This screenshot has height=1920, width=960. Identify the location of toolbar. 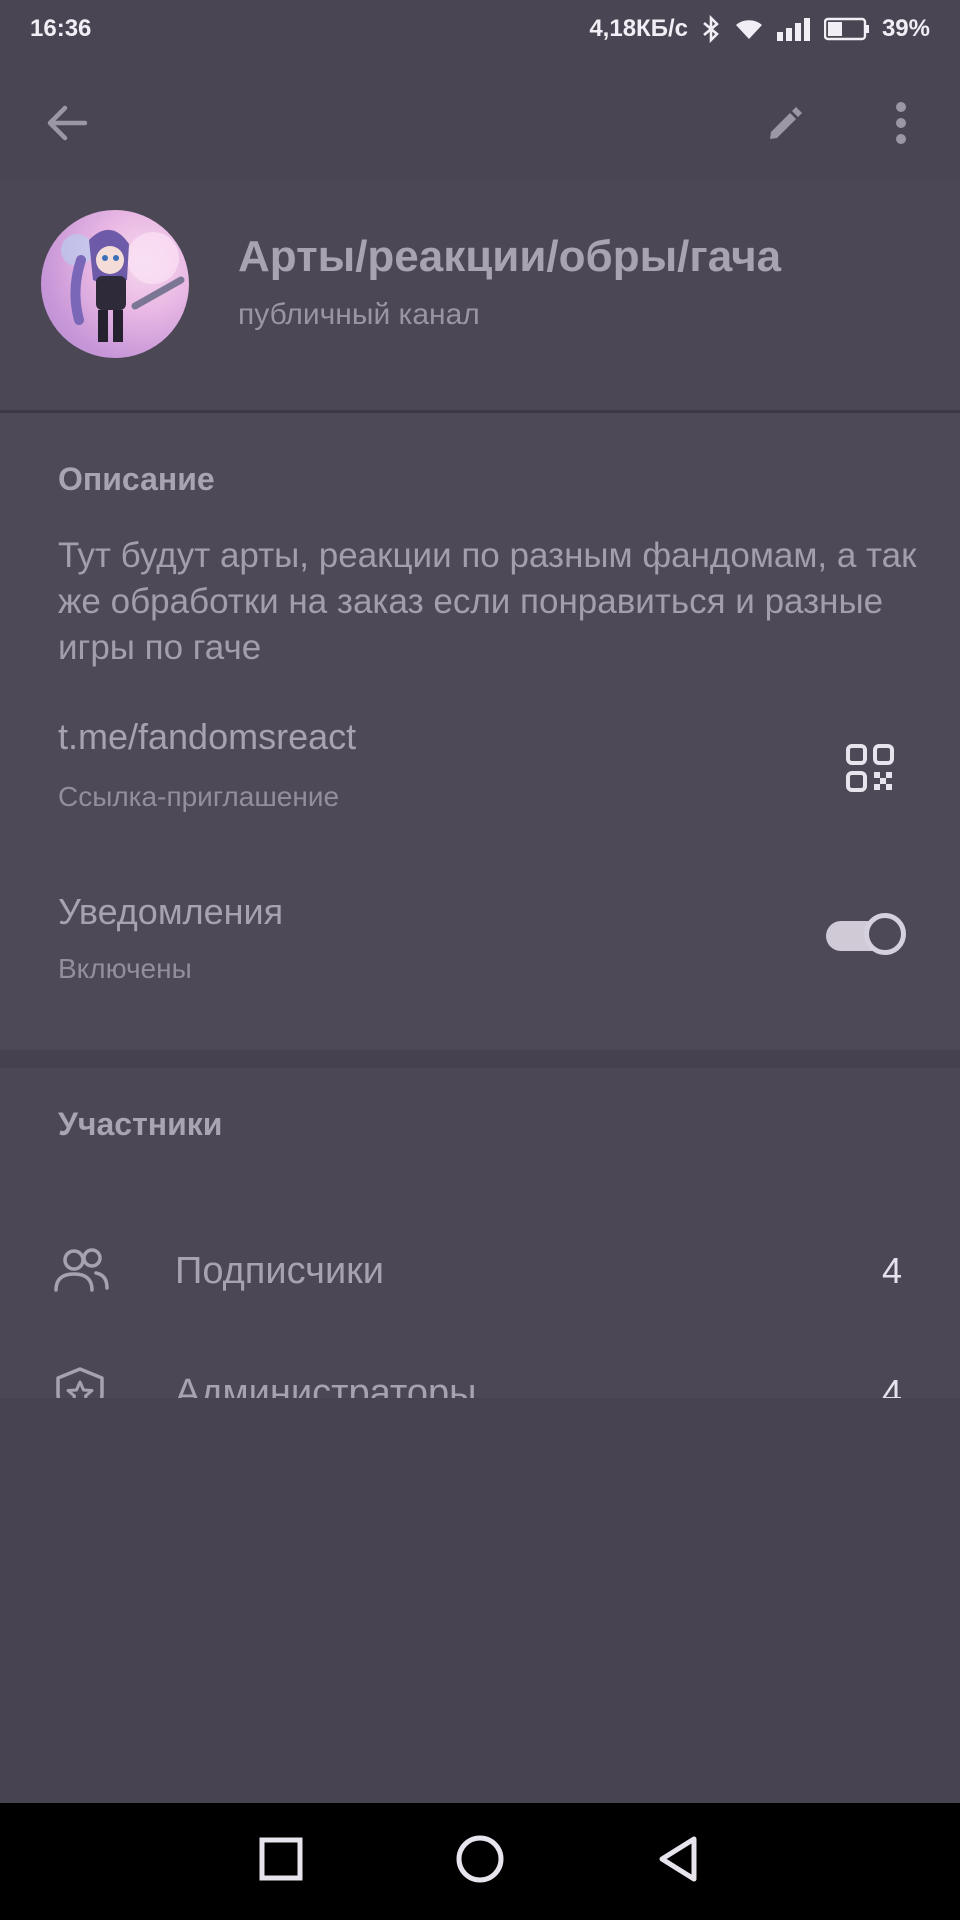
(480, 127).